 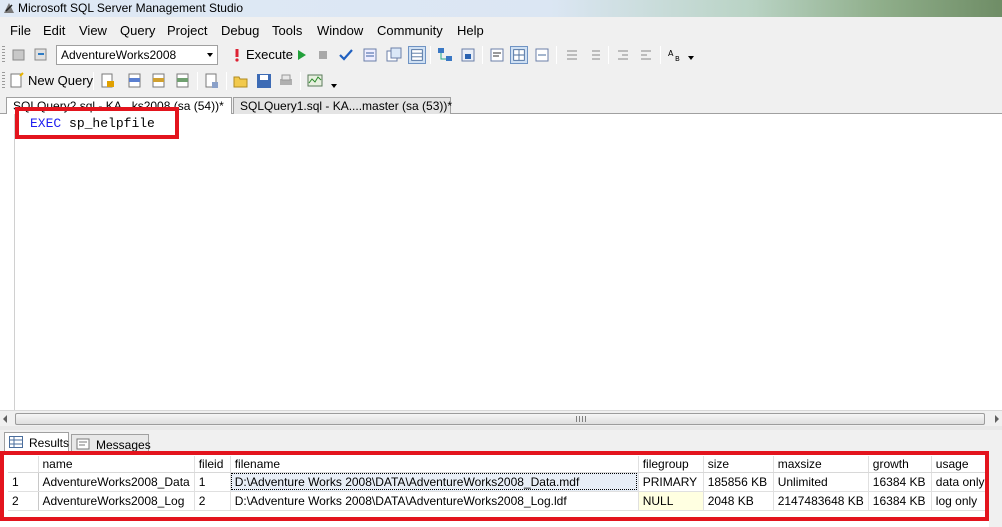 What do you see at coordinates (410, 30) in the screenshot?
I see `menu-community: Community` at bounding box center [410, 30].